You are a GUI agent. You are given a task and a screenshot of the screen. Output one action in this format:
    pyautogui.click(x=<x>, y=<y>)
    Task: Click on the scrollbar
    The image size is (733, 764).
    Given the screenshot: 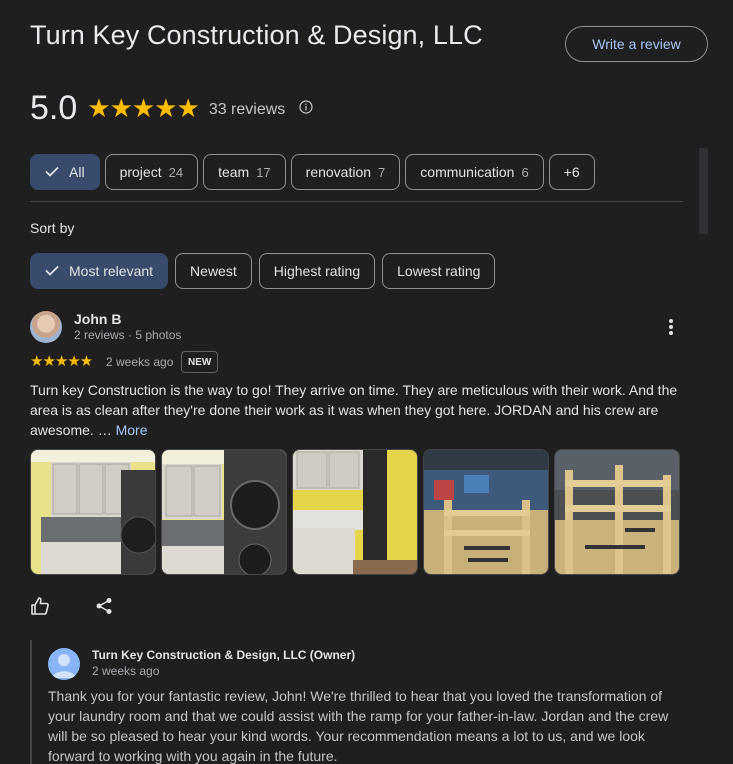 What is the action you would take?
    pyautogui.click(x=703, y=191)
    